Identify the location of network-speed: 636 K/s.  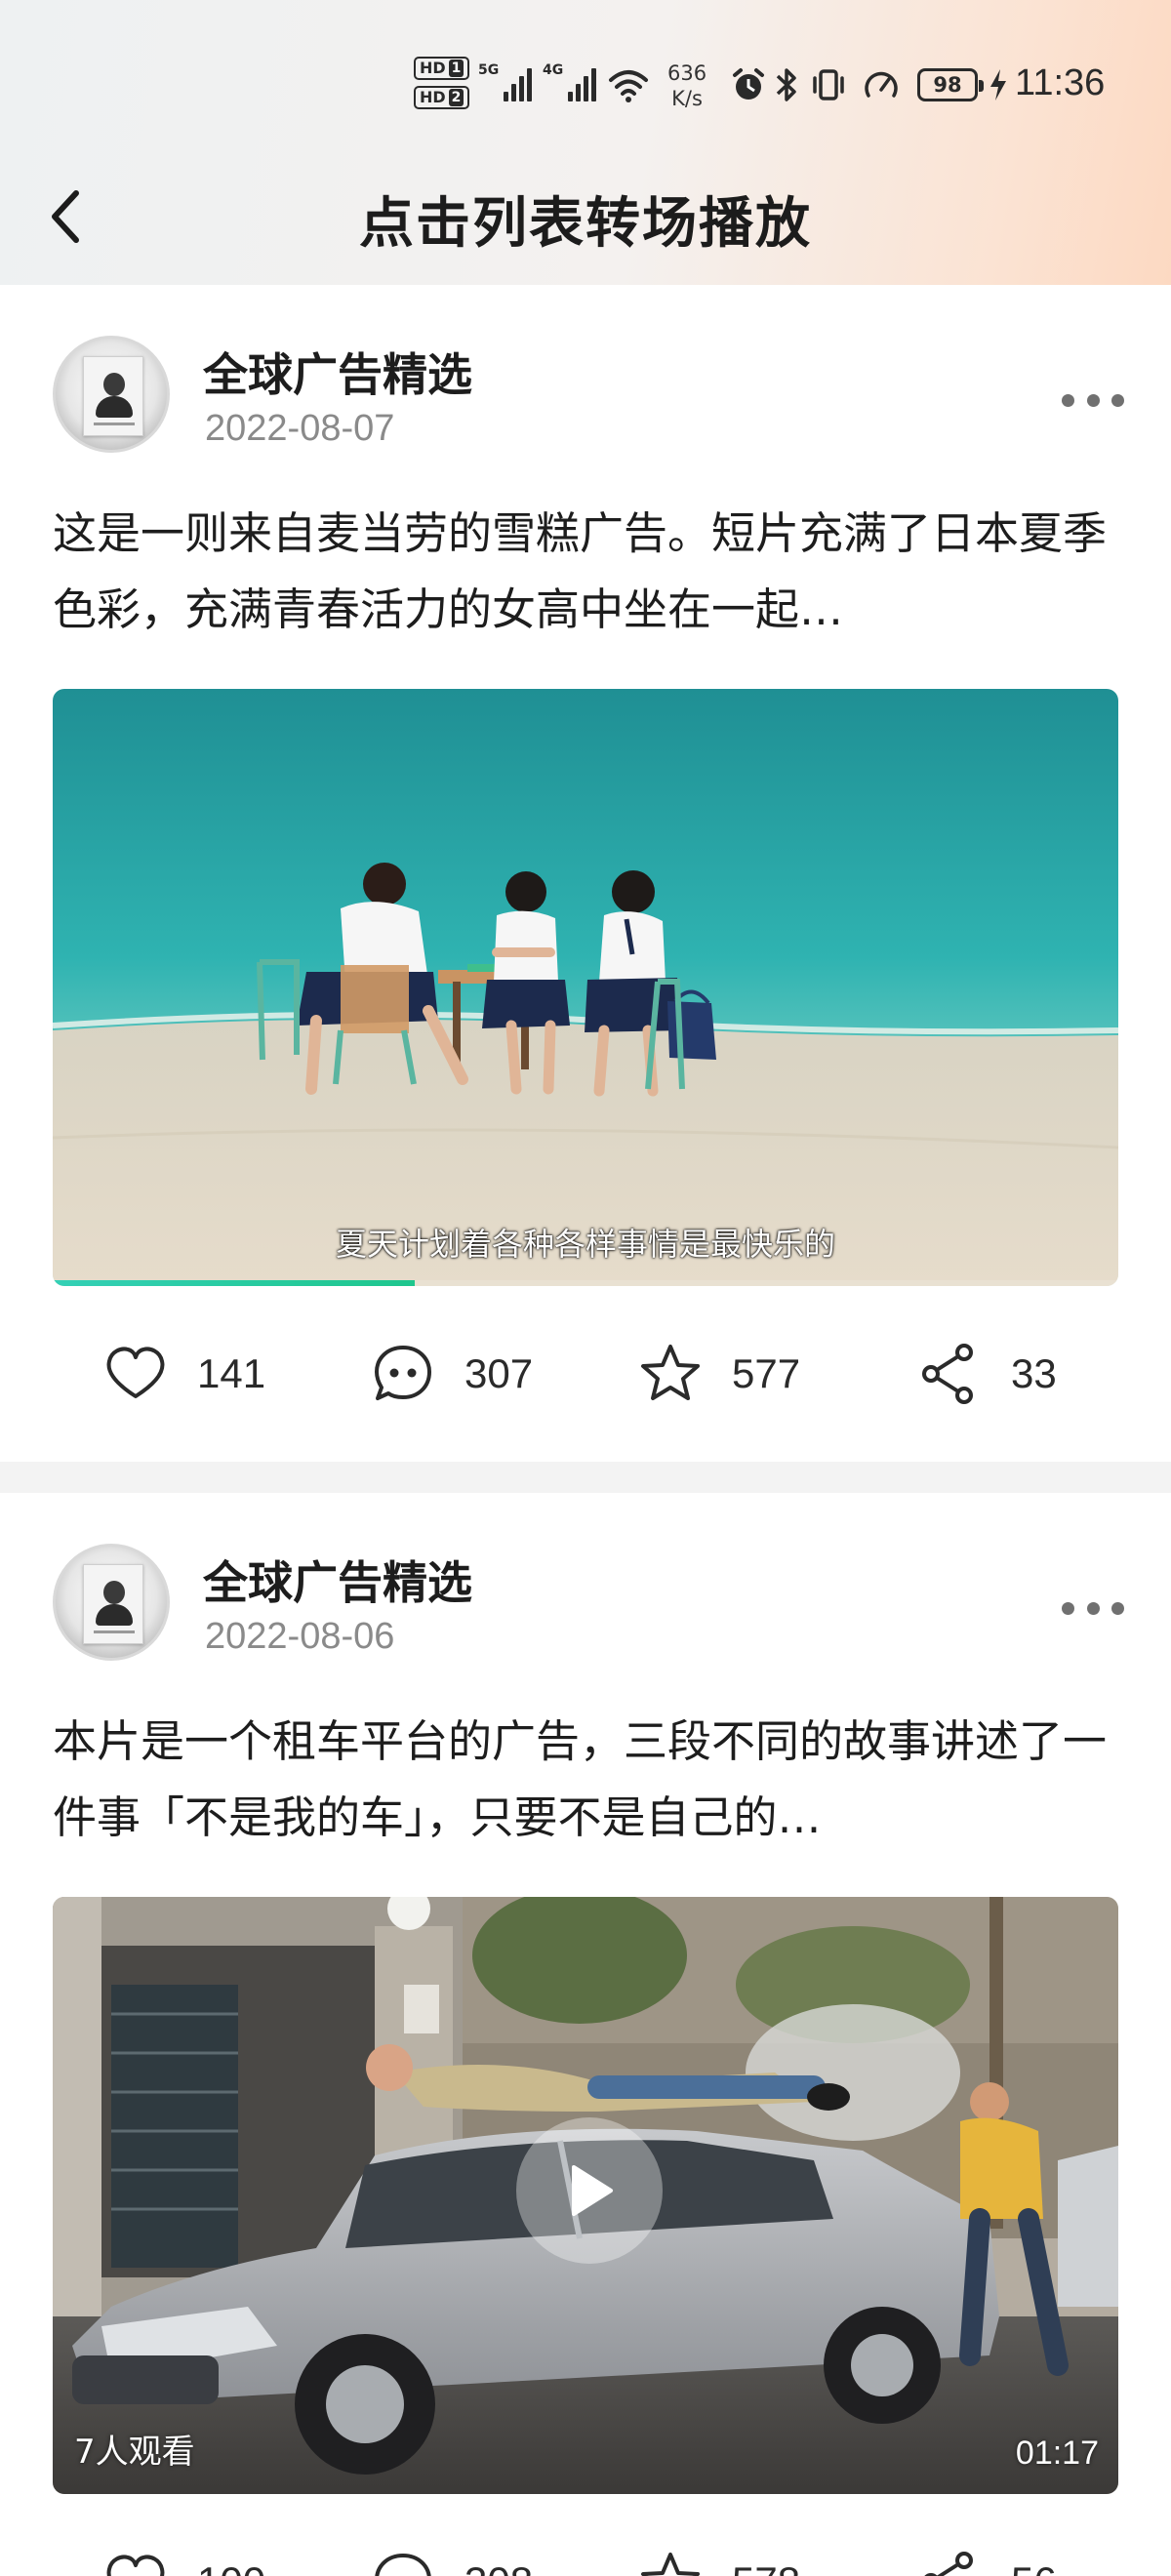
(687, 85).